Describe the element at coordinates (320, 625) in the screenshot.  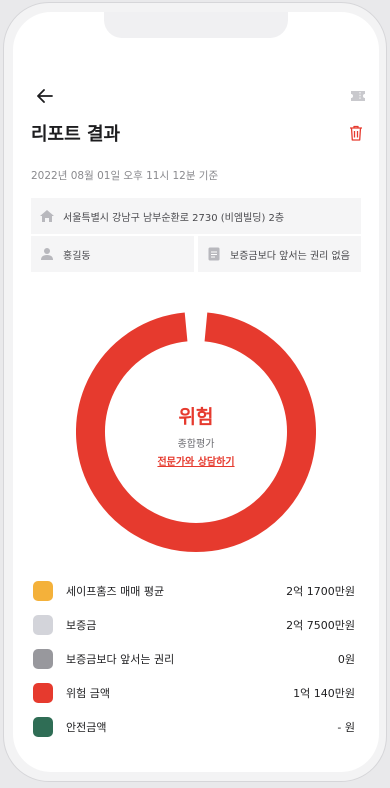
I see `legend-value: 2억 7500만원` at that location.